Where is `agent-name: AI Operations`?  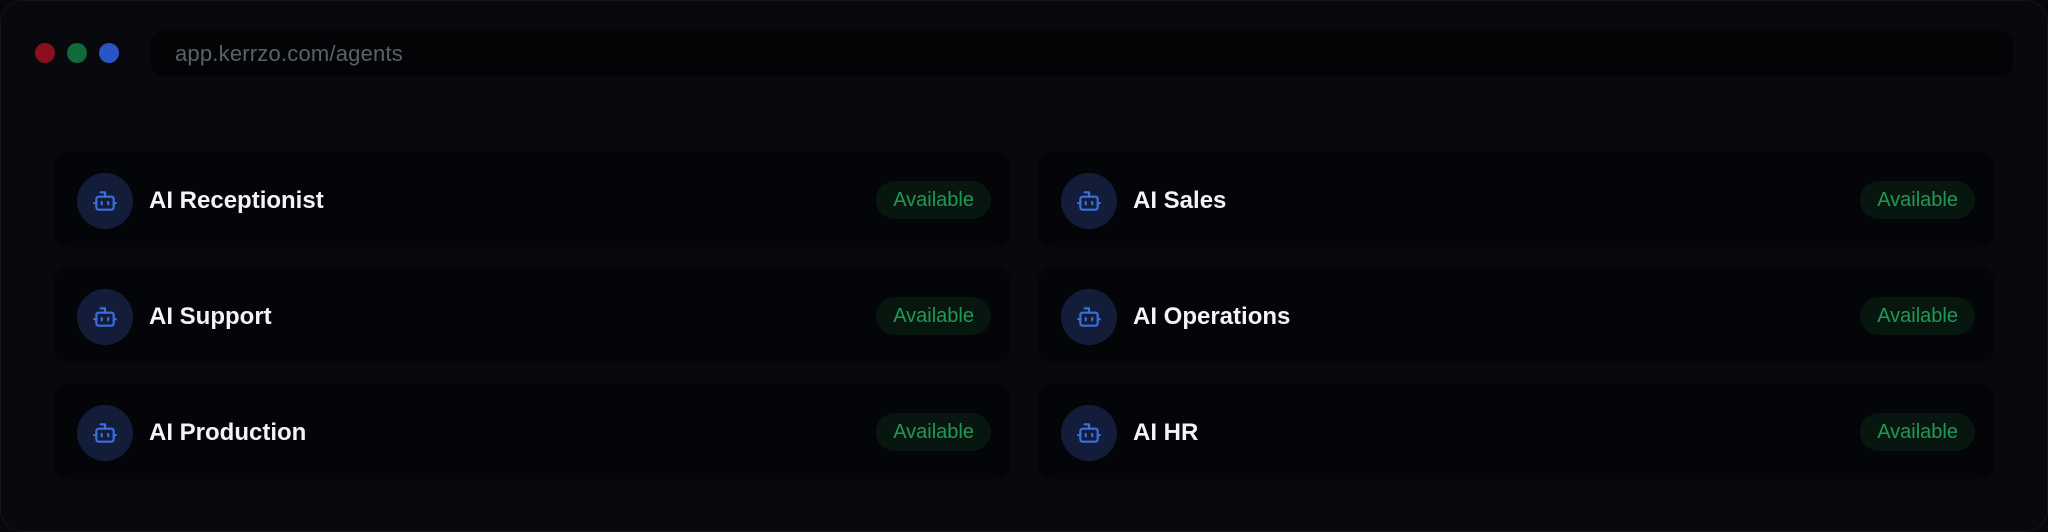
agent-name: AI Operations is located at coordinates (1212, 316).